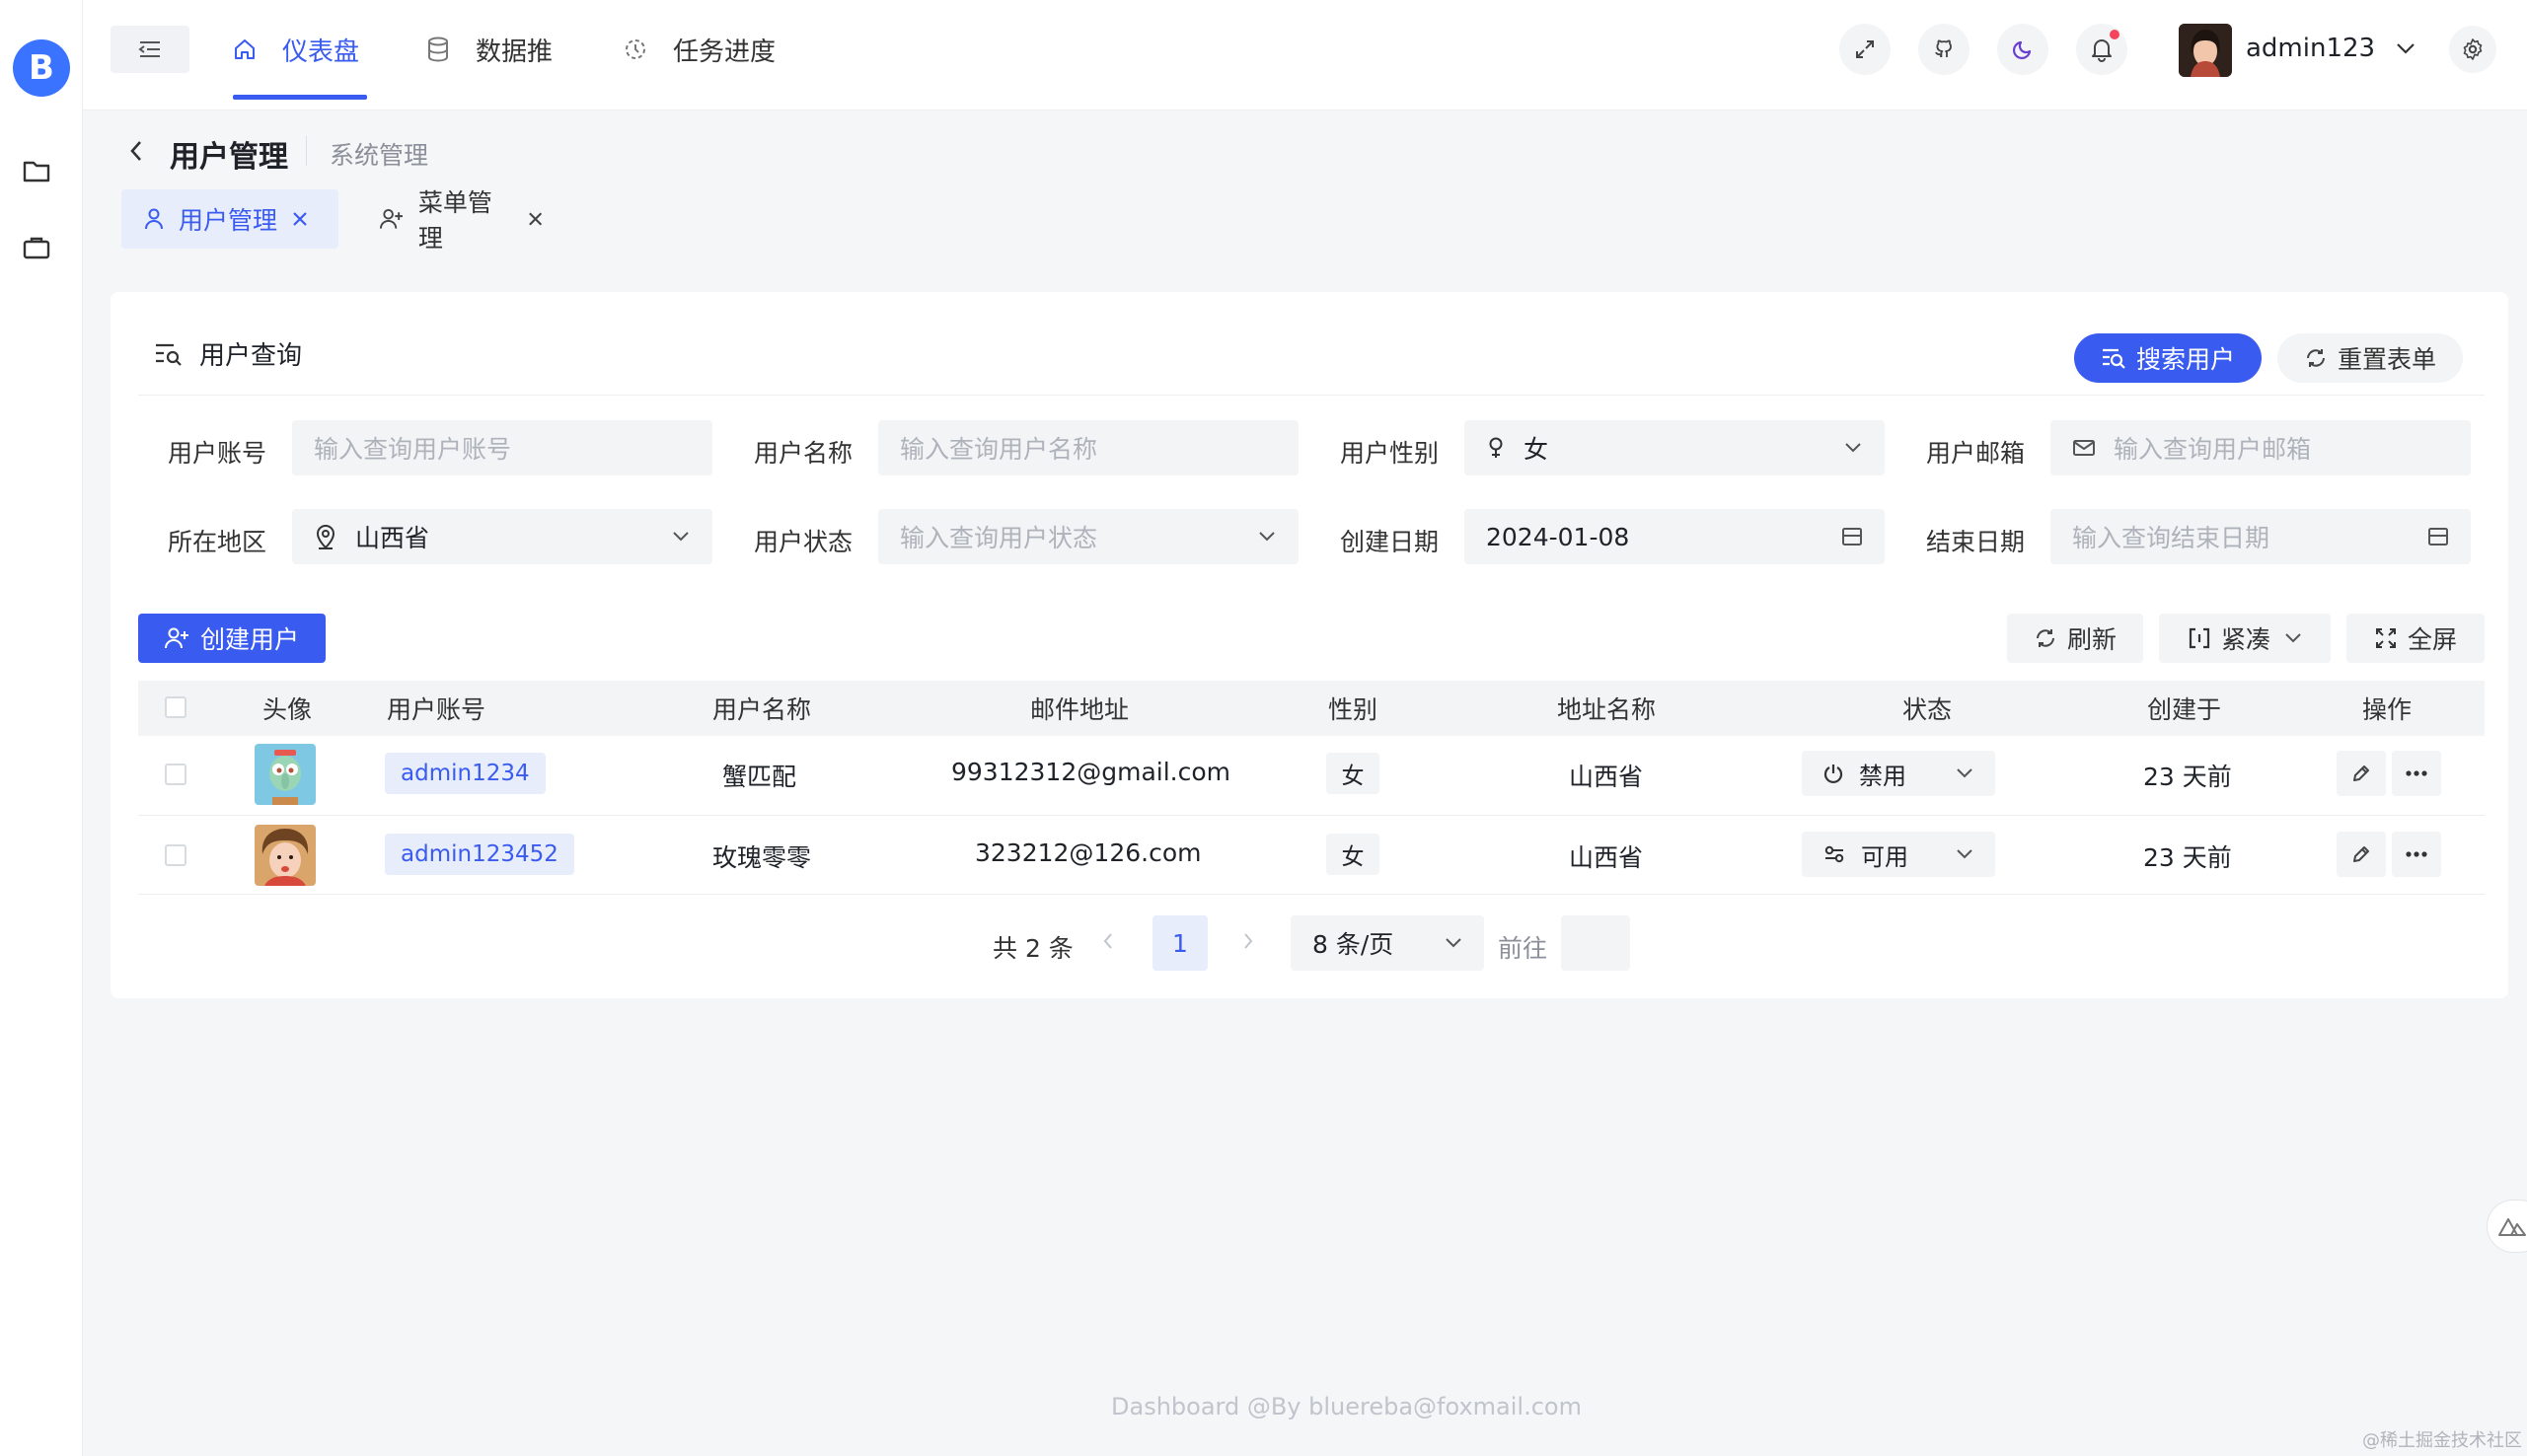 This screenshot has width=2527, height=1456. Describe the element at coordinates (2415, 638) in the screenshot. I see `table-fullscreen-button: 全屏` at that location.